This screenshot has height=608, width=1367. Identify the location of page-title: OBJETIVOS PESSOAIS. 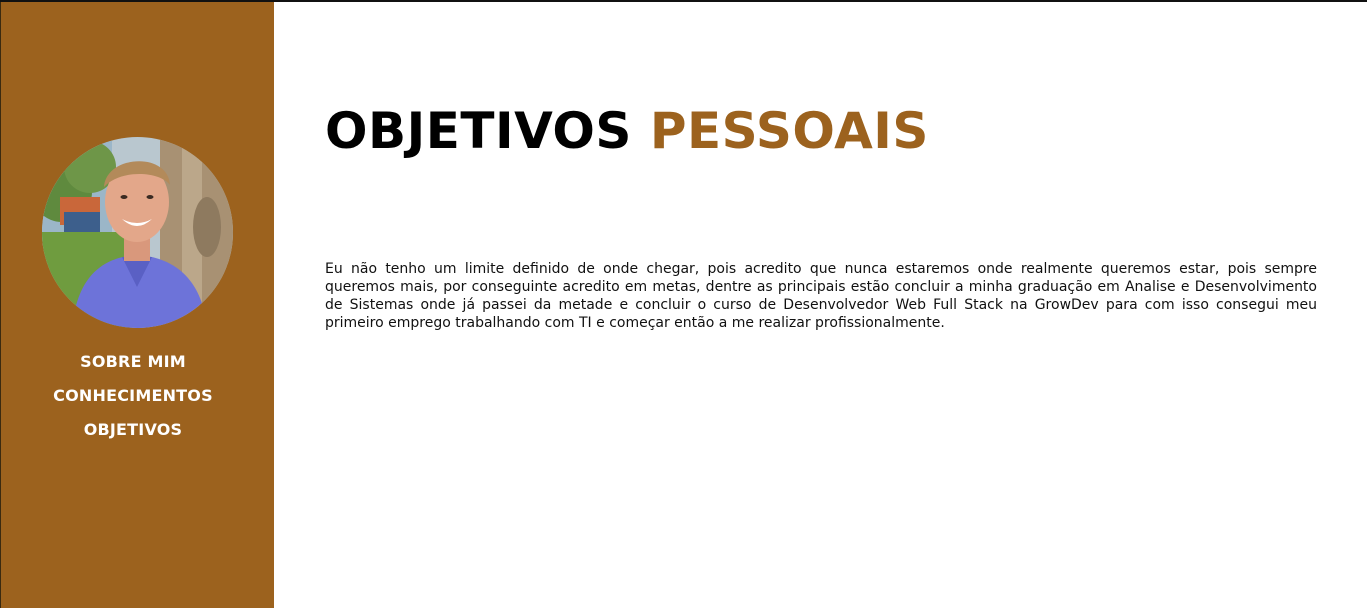
(627, 131).